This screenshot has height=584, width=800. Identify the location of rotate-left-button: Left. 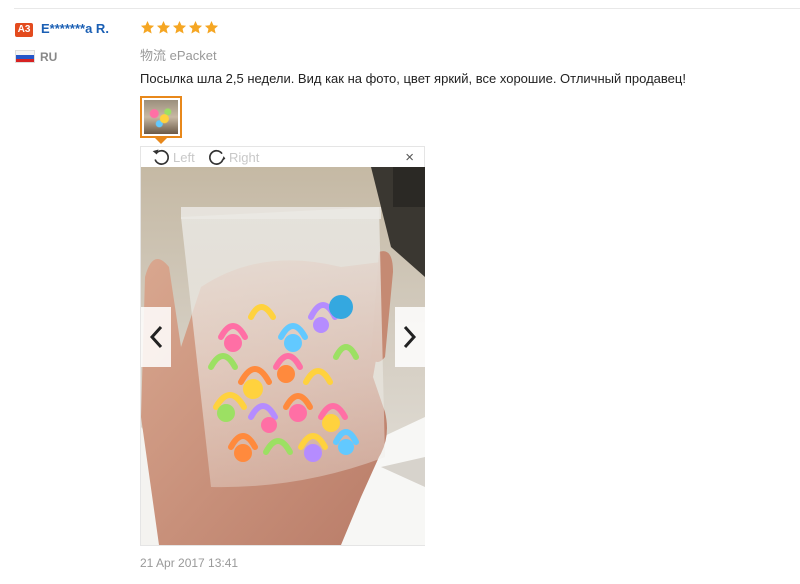
(173, 157).